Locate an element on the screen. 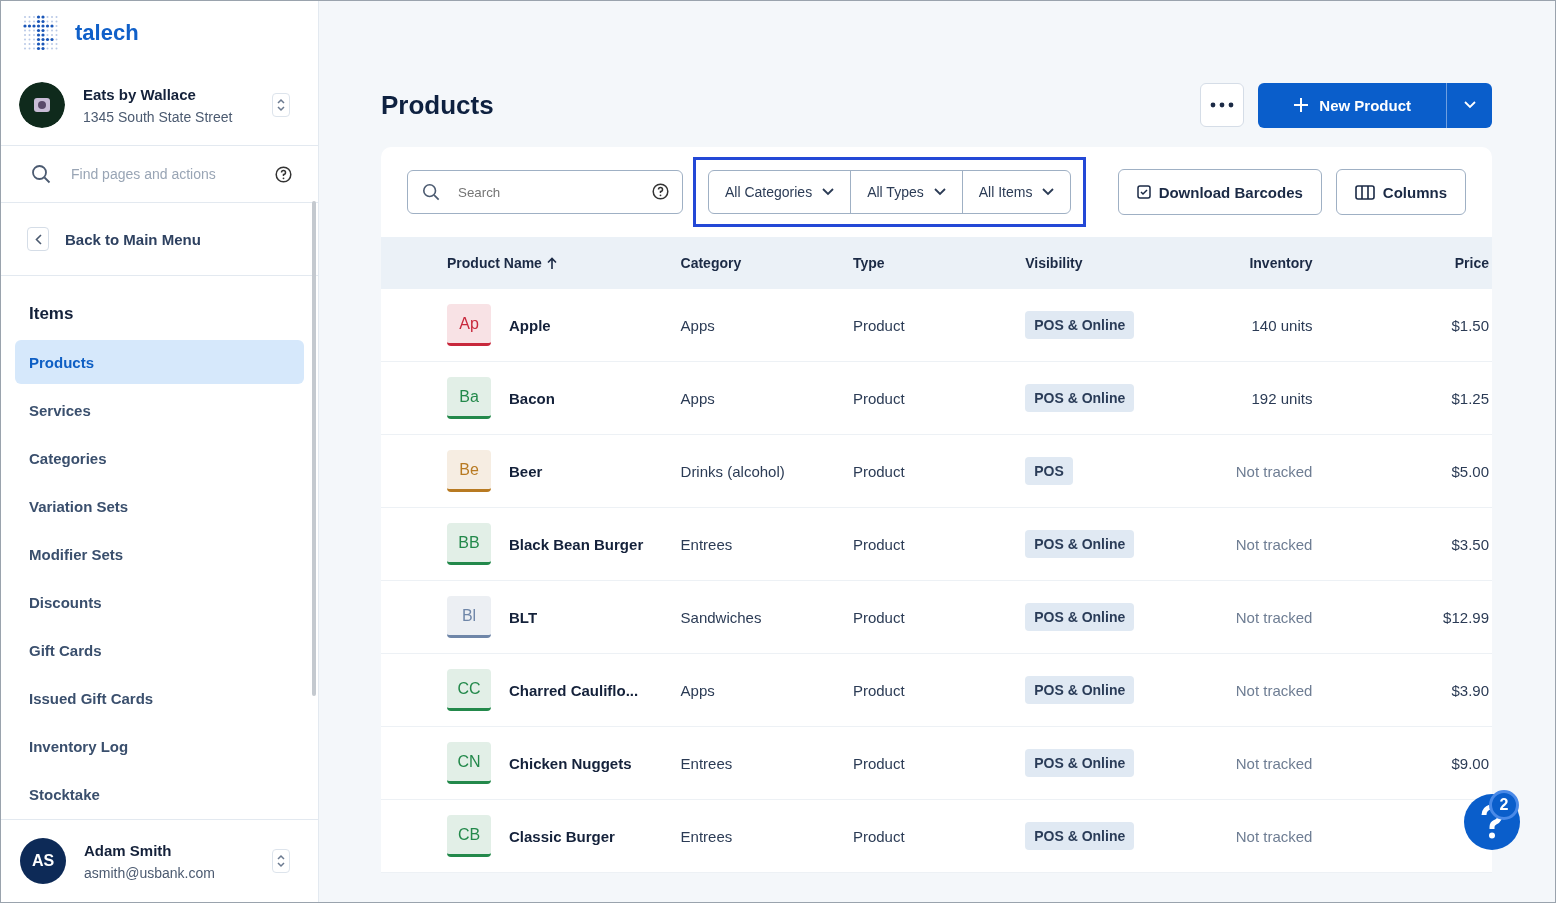 This screenshot has width=1556, height=903. price-cell: $1.25 is located at coordinates (1470, 398).